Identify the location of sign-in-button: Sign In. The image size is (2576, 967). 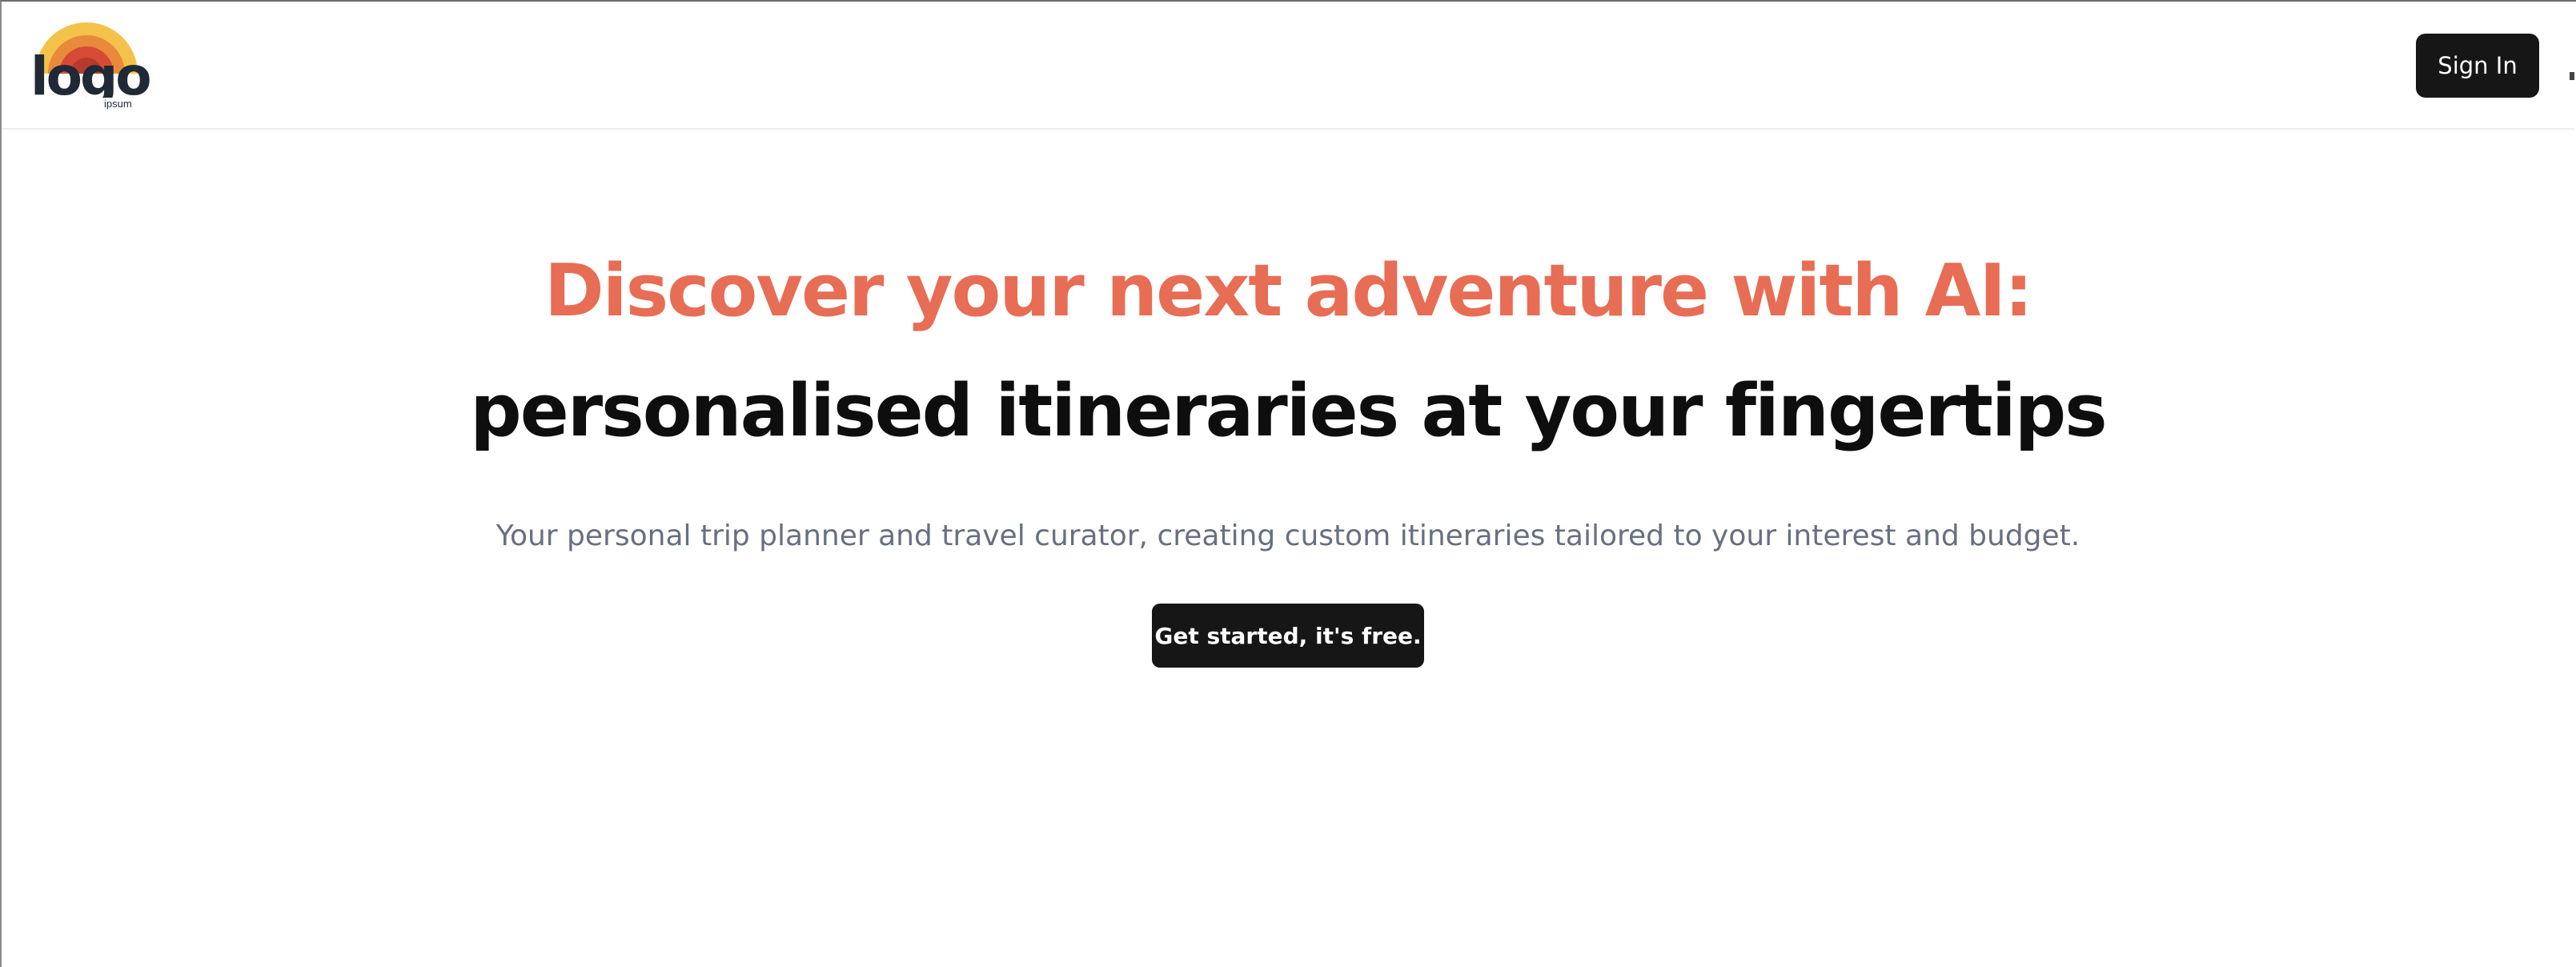
(2478, 66).